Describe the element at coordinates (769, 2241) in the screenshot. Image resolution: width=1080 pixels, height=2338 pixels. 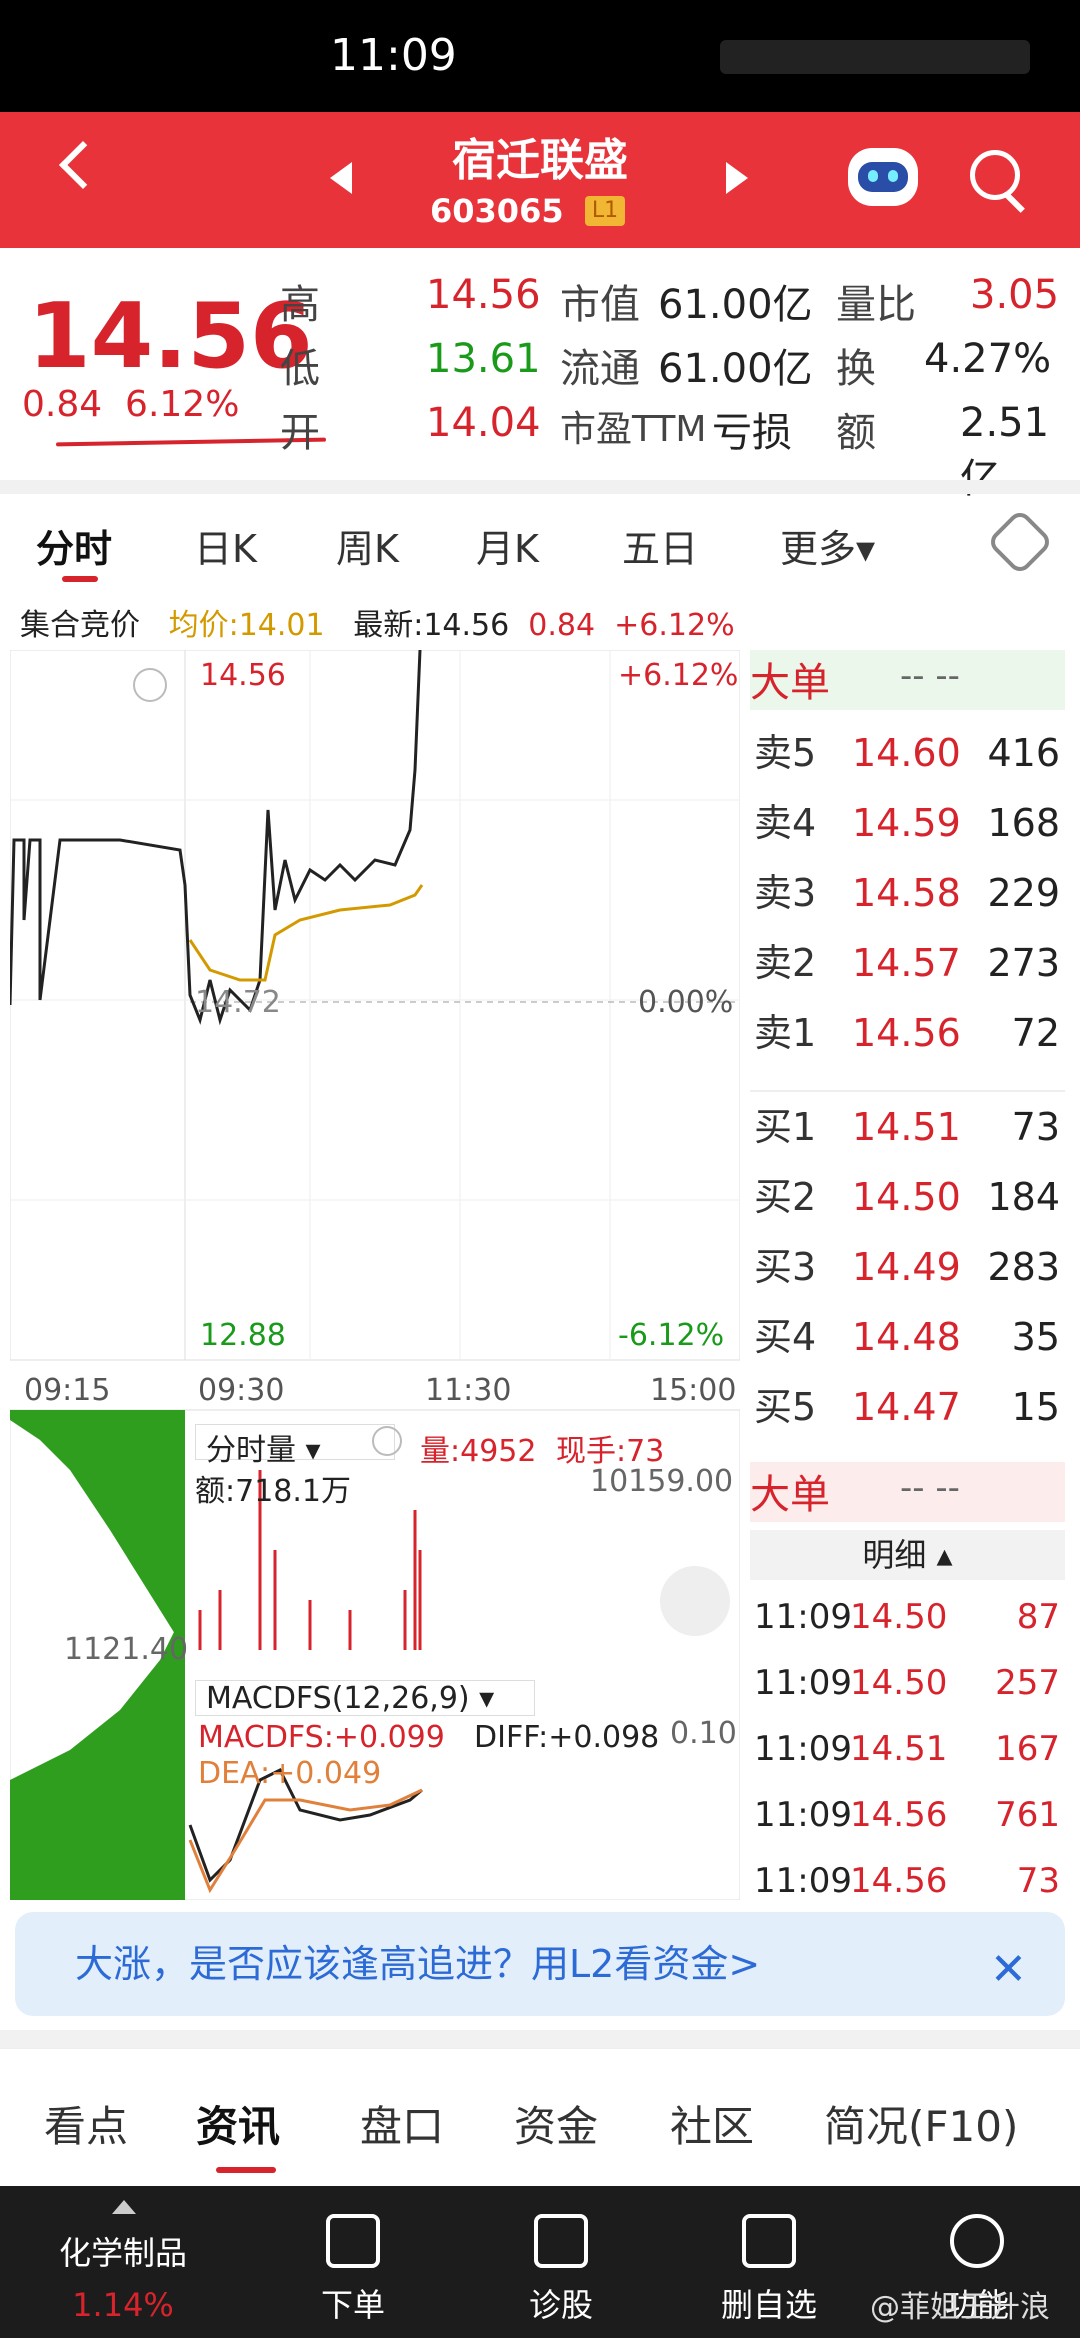
I see `remove-watch-icon` at that location.